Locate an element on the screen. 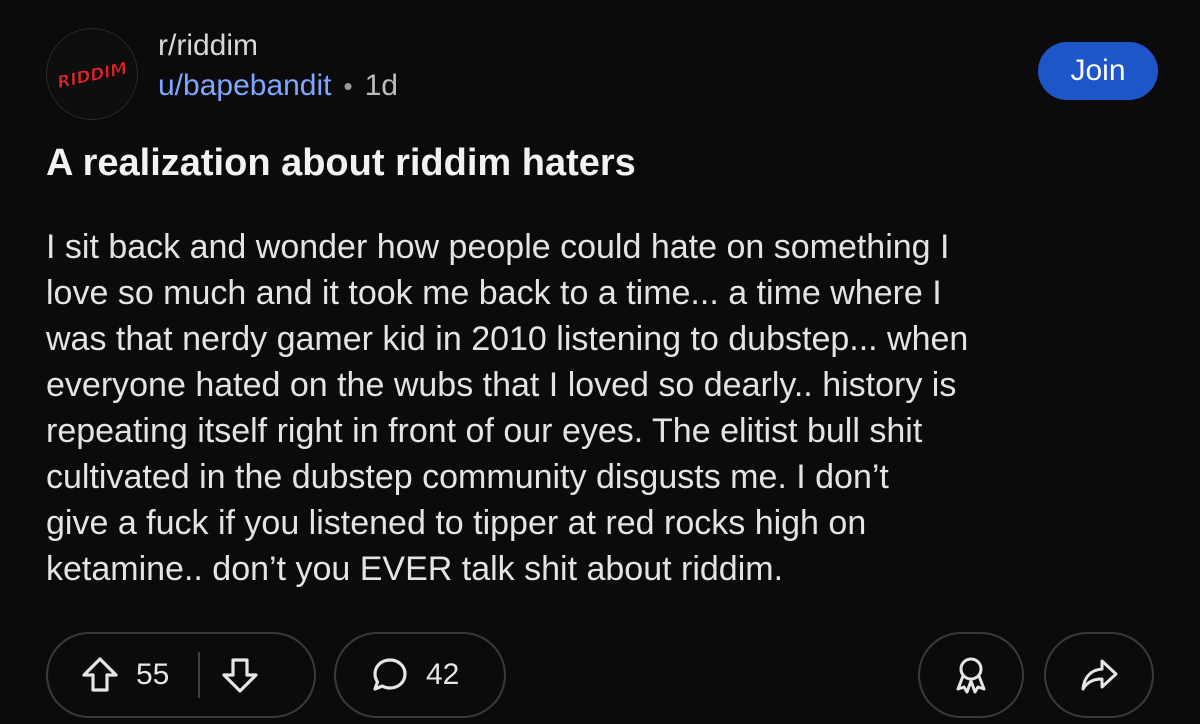  upvote-arrow-icon is located at coordinates (100, 674).